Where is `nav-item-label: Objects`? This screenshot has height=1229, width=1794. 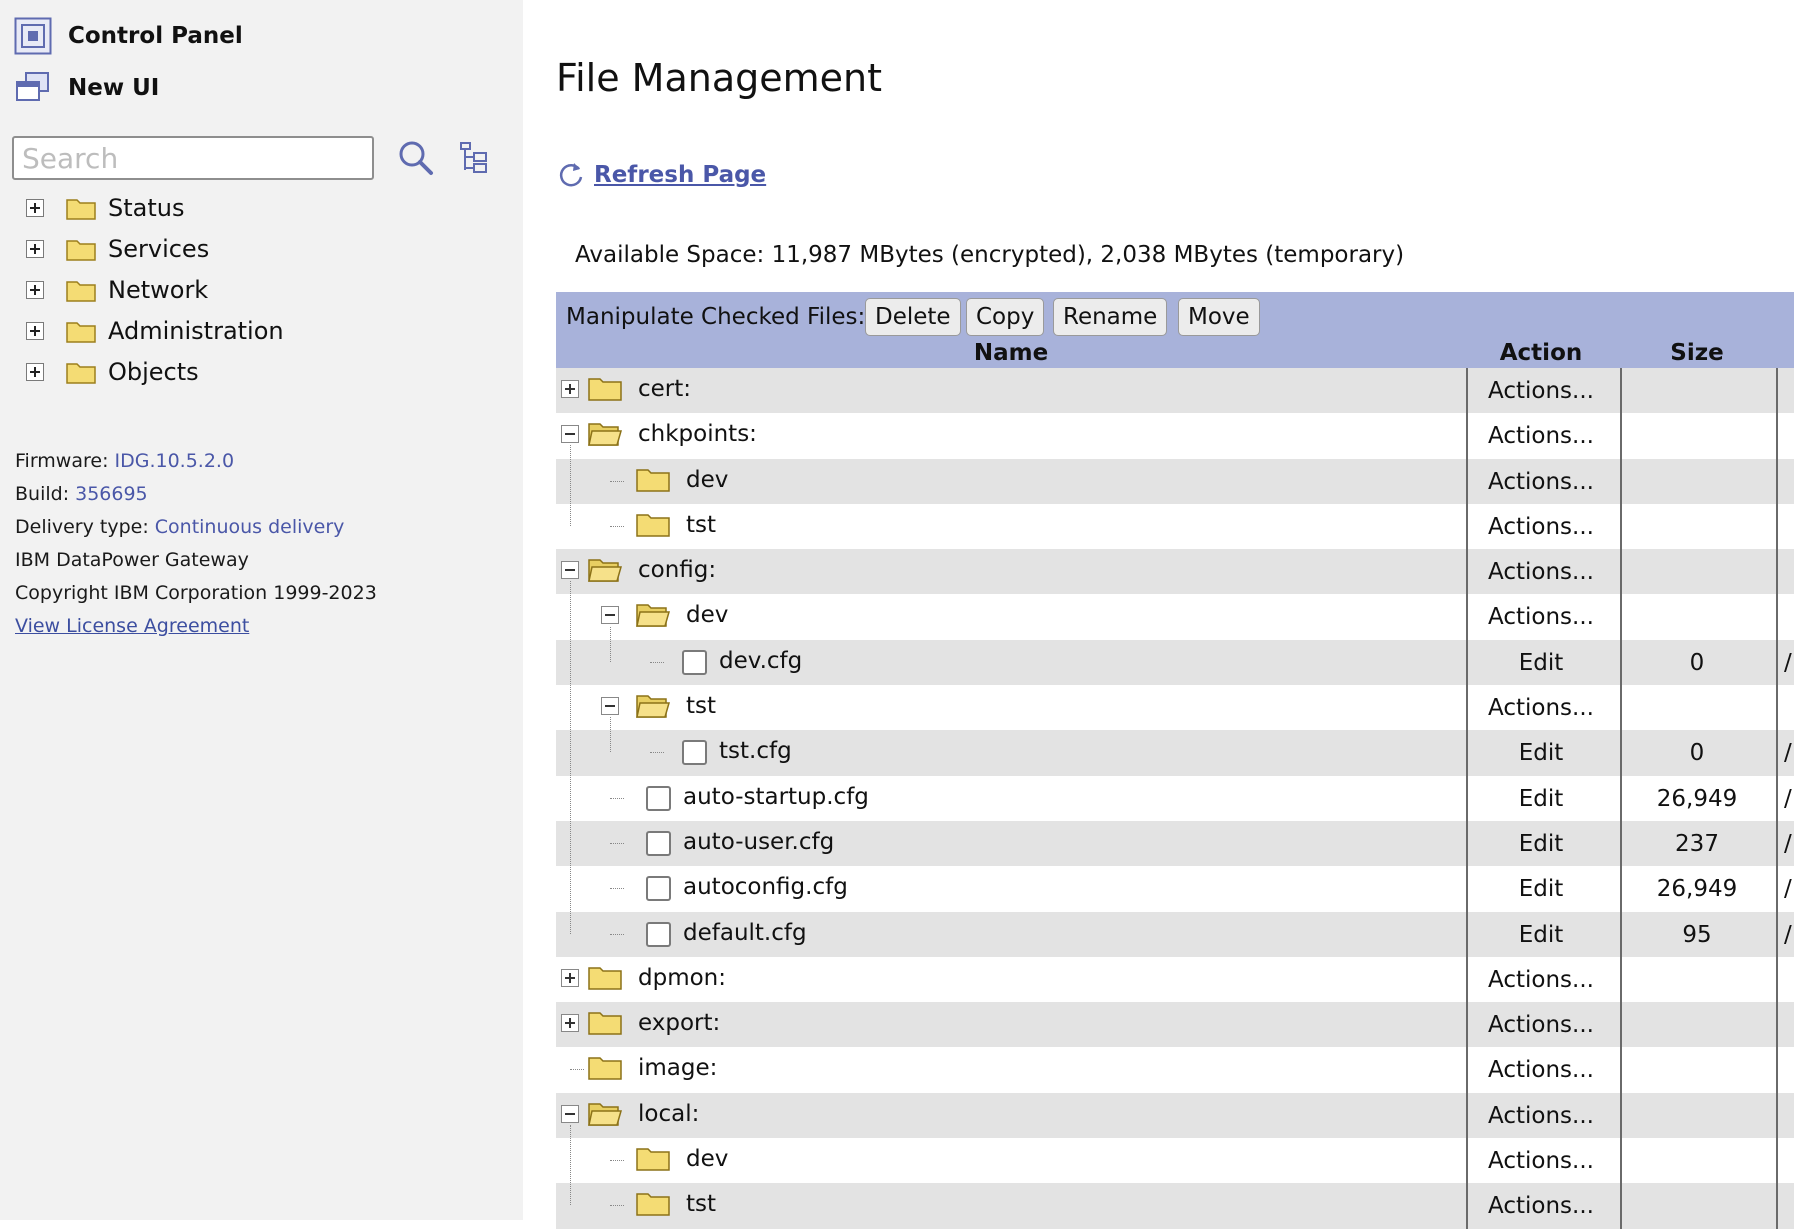 nav-item-label: Objects is located at coordinates (153, 372).